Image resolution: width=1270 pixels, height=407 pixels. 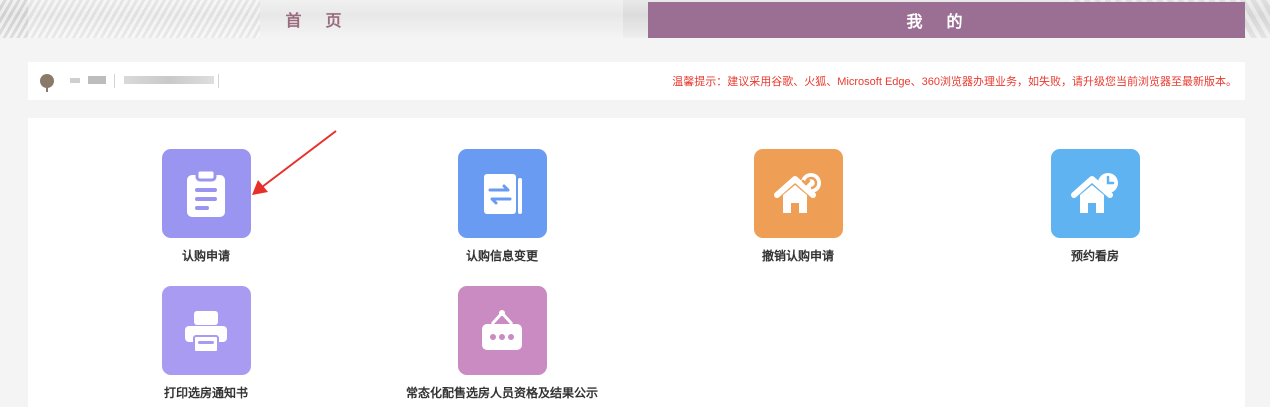 I want to click on tile-print-notice, so click(x=206, y=330).